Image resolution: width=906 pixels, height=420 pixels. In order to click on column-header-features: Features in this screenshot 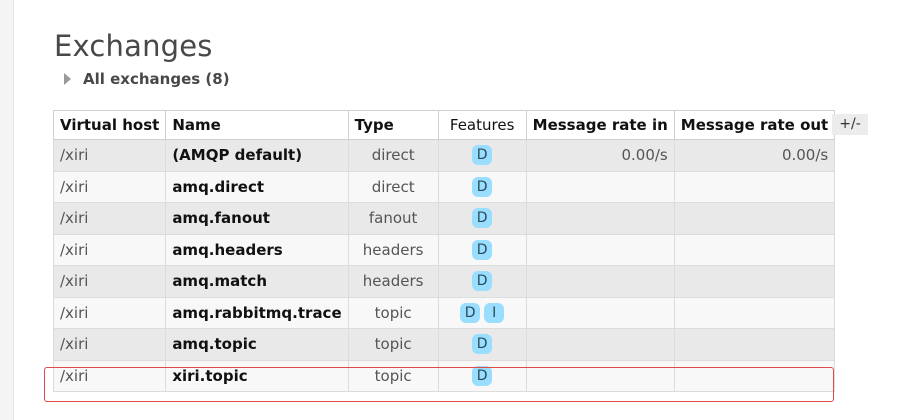, I will do `click(482, 125)`.